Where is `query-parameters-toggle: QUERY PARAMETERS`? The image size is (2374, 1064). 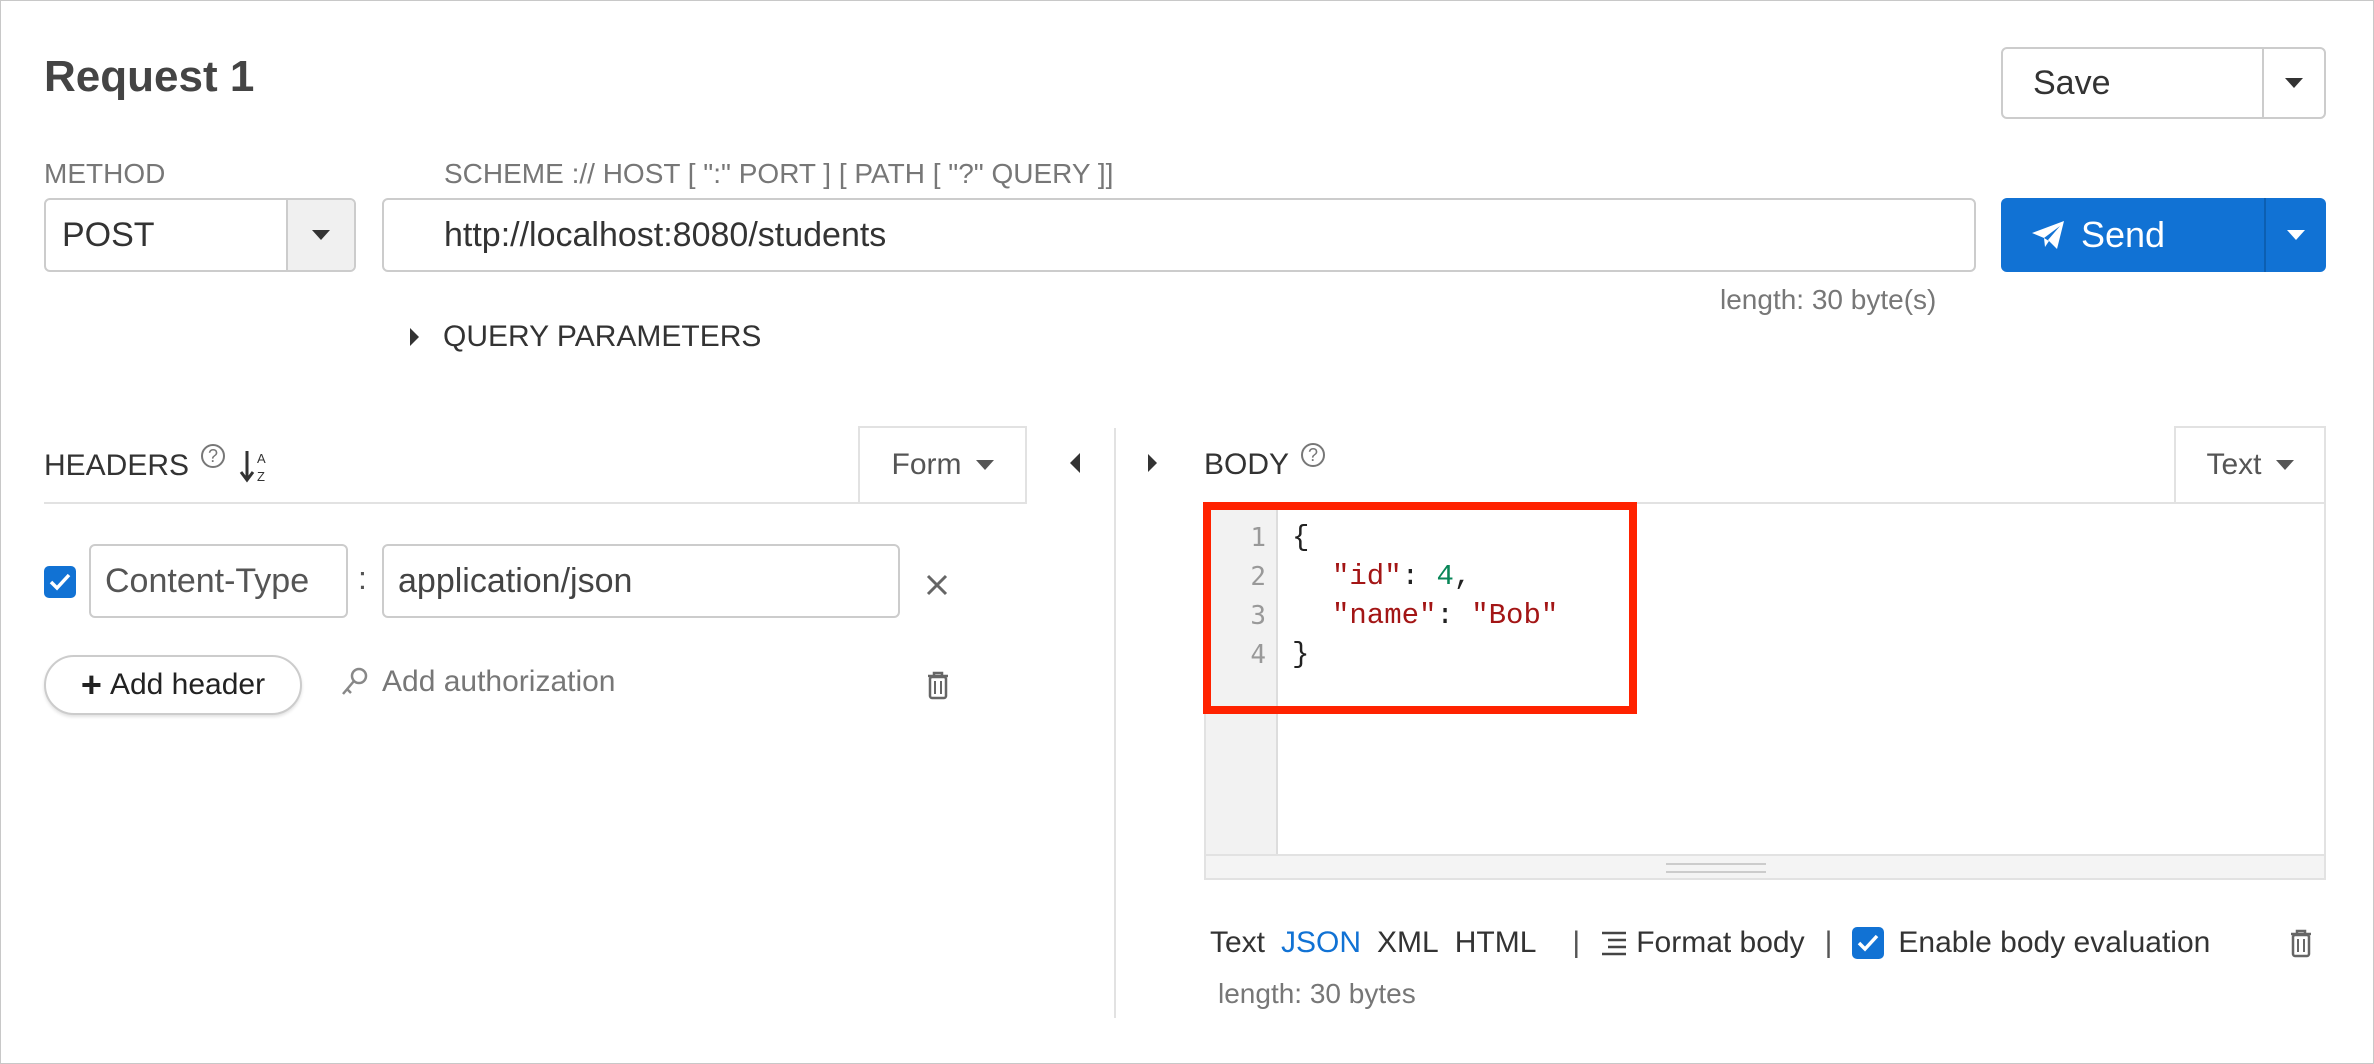 query-parameters-toggle: QUERY PARAMETERS is located at coordinates (585, 337).